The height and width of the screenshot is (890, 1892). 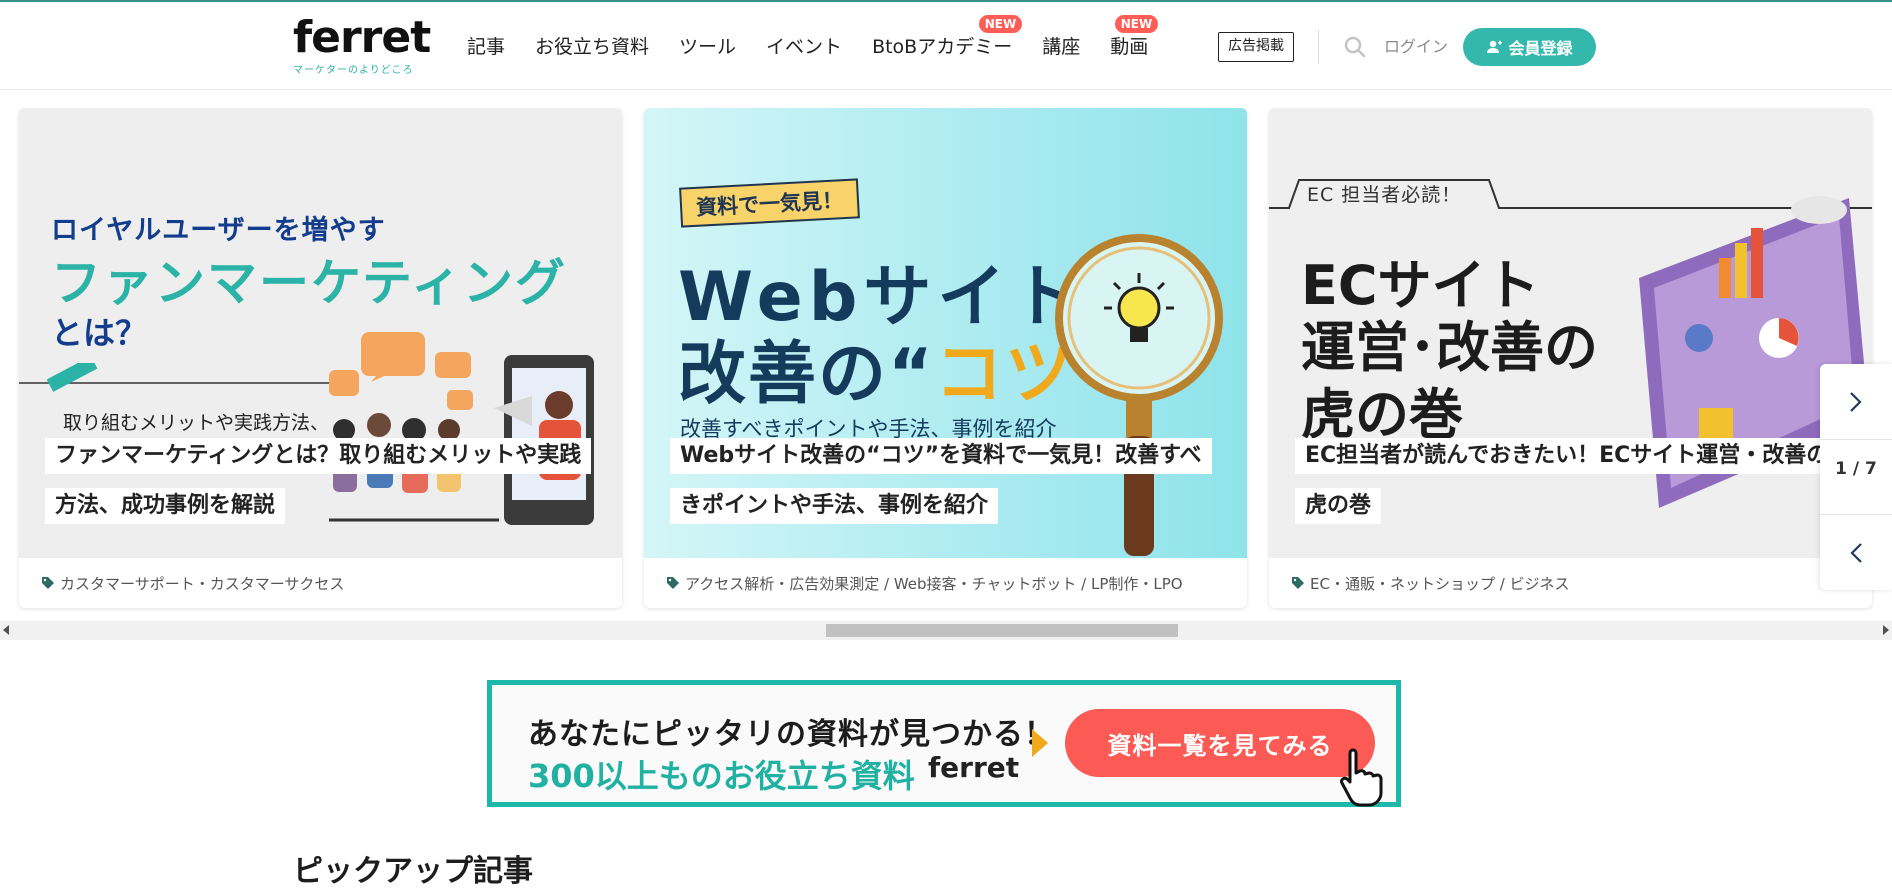 I want to click on card-tags: カスタマーサポート・カスタマーサクセス, so click(x=320, y=583).